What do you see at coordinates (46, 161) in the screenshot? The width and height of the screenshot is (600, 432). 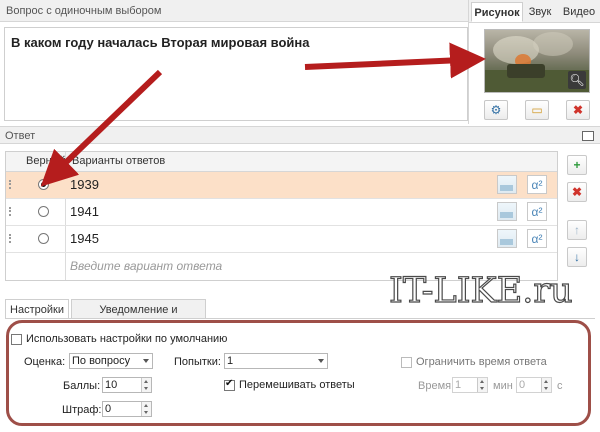 I see `column-correct: Верный` at bounding box center [46, 161].